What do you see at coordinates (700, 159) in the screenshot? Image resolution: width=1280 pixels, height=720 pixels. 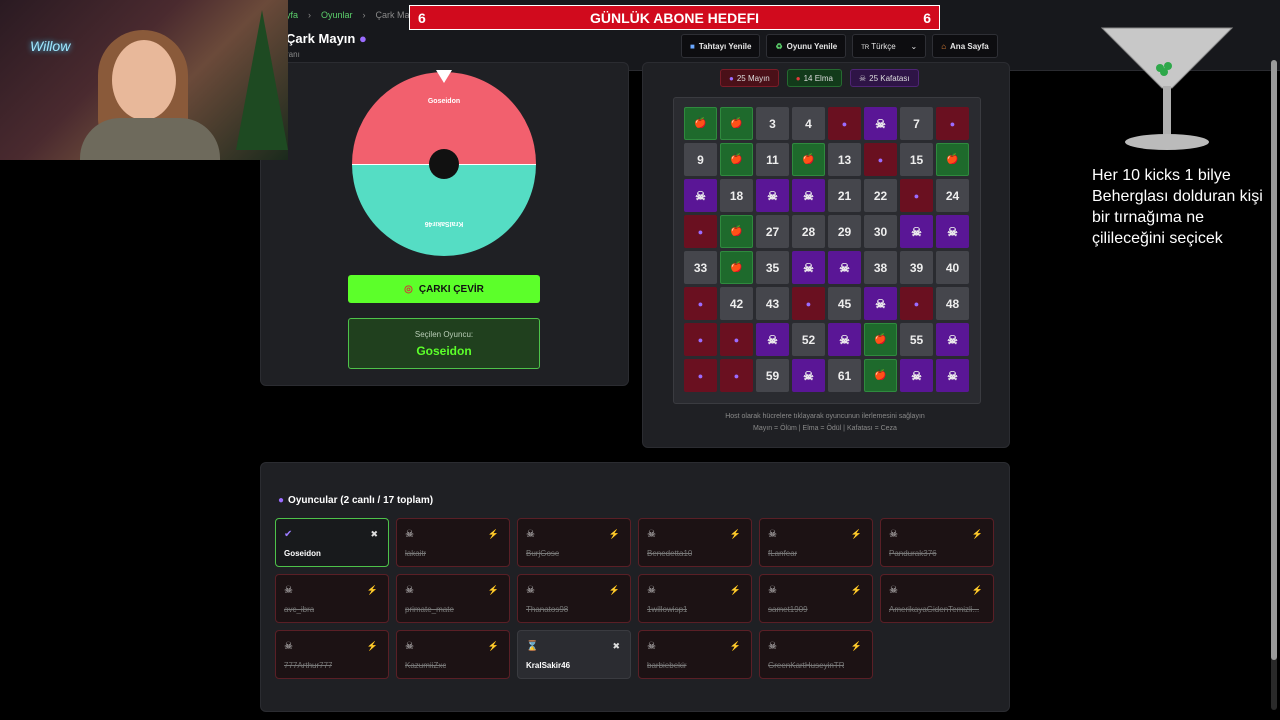 I see `board-cell: 9` at bounding box center [700, 159].